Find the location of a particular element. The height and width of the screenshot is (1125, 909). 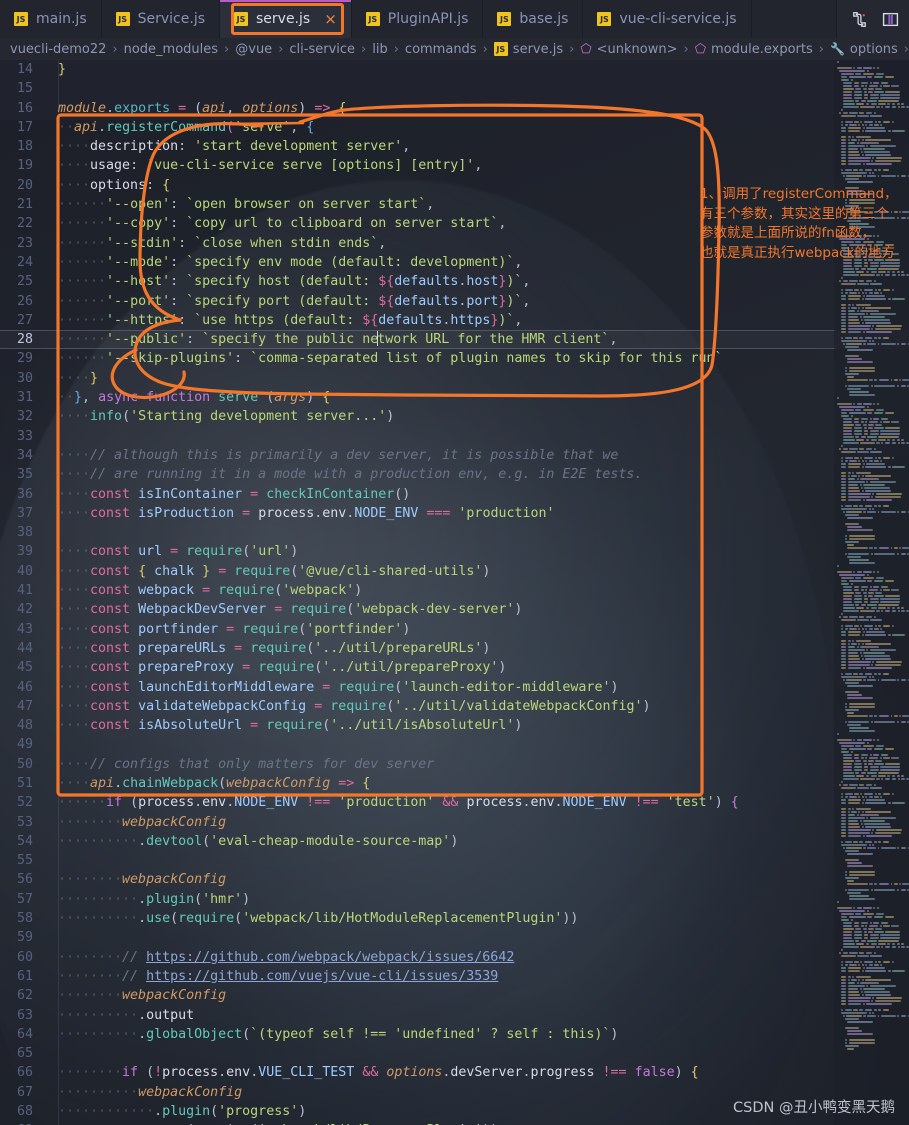

code-line: 20 ····options: { is located at coordinates (454, 185).